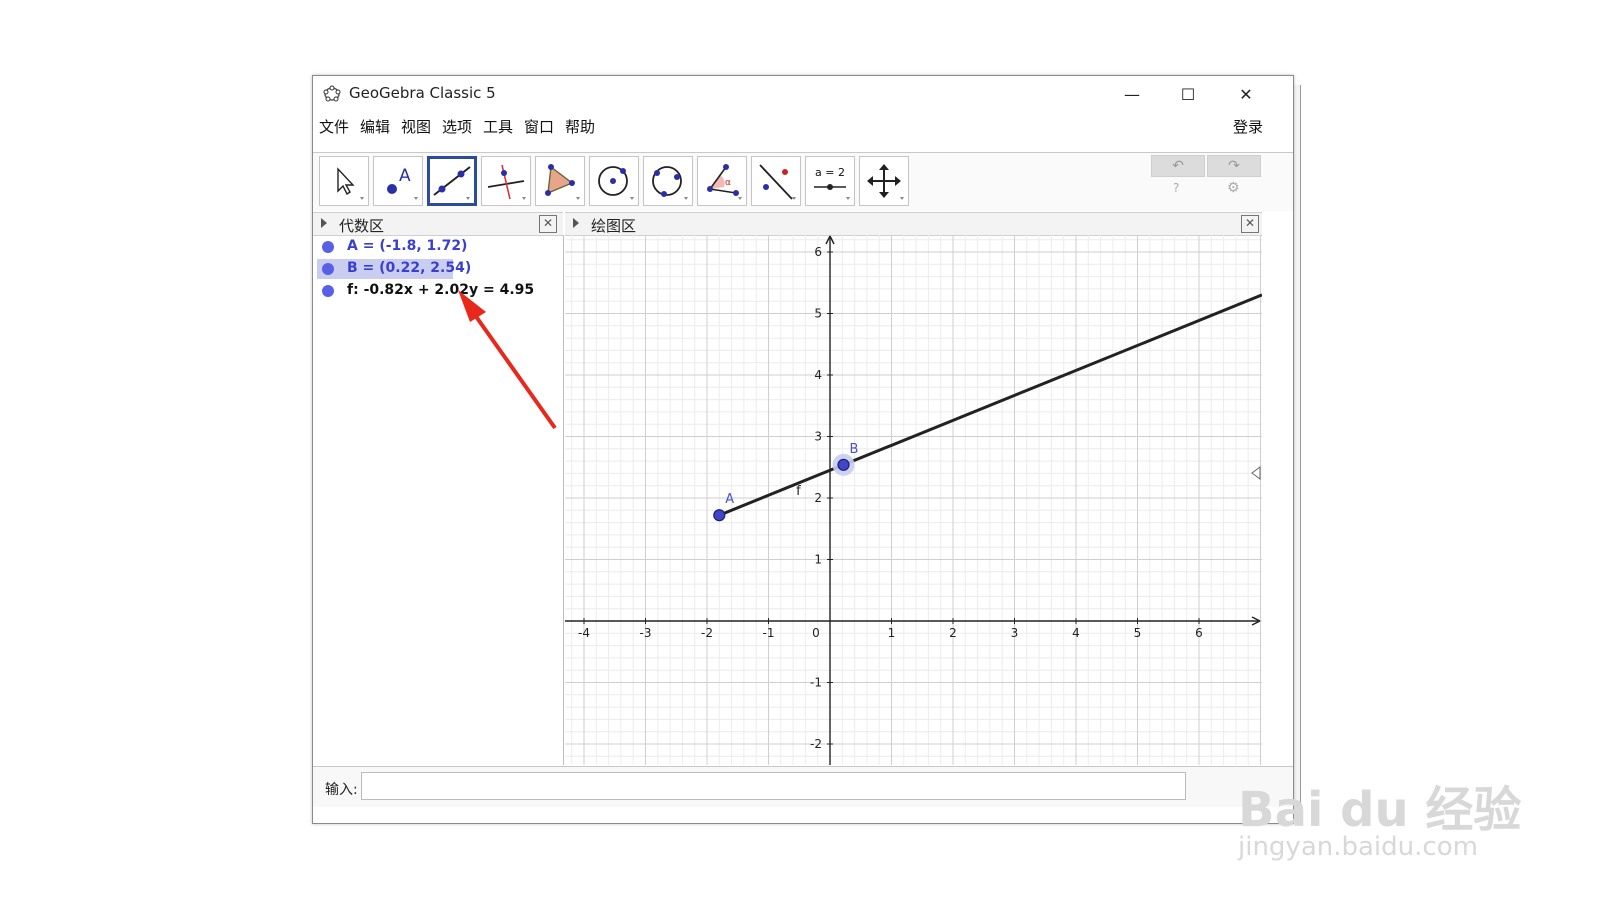 This screenshot has height=900, width=1600. What do you see at coordinates (1358, 847) in the screenshot?
I see `baidu-watermark-url: jingyan.baidu.com` at bounding box center [1358, 847].